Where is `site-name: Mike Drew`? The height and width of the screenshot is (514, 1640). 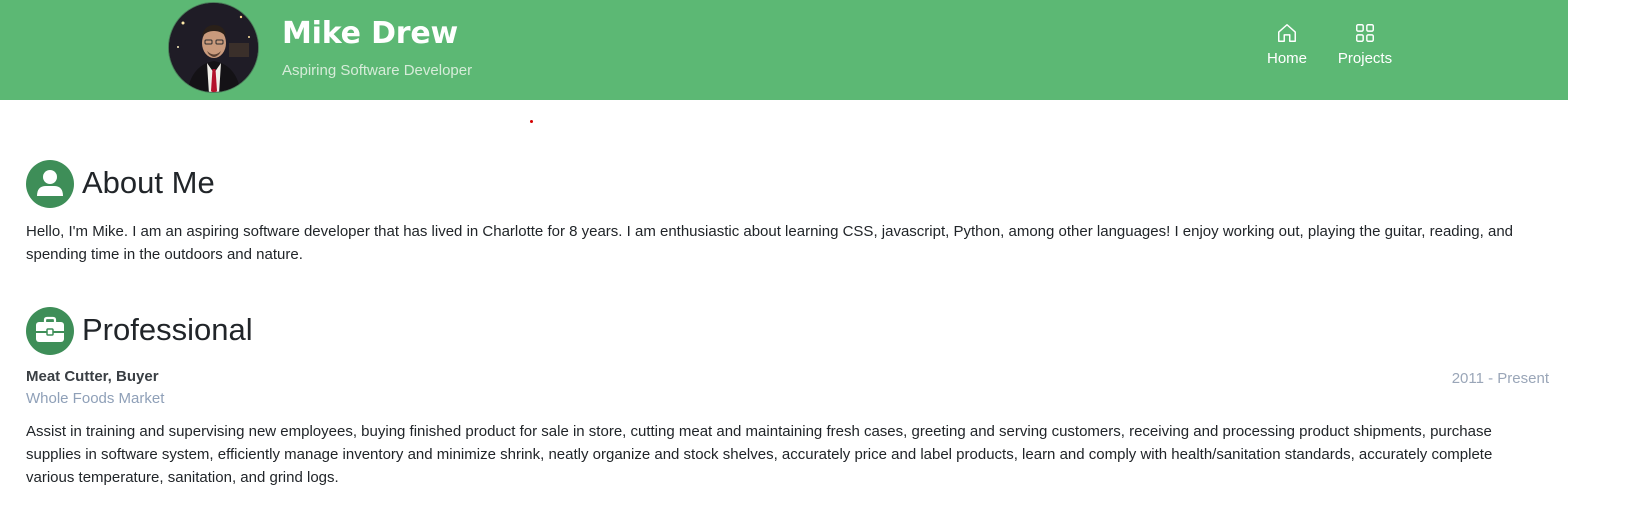
site-name: Mike Drew is located at coordinates (370, 33).